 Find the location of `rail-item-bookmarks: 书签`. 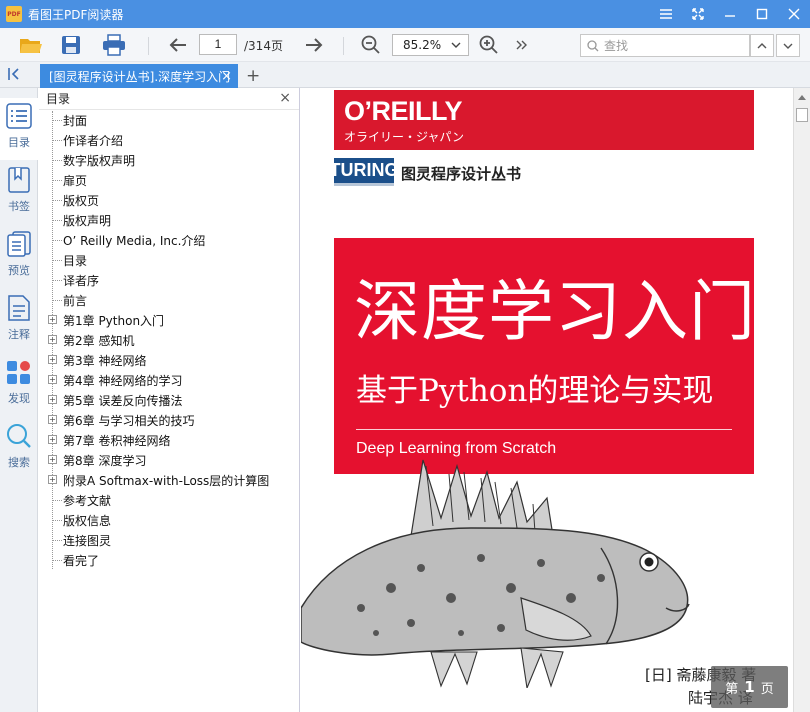

rail-item-bookmarks: 书签 is located at coordinates (19, 193).